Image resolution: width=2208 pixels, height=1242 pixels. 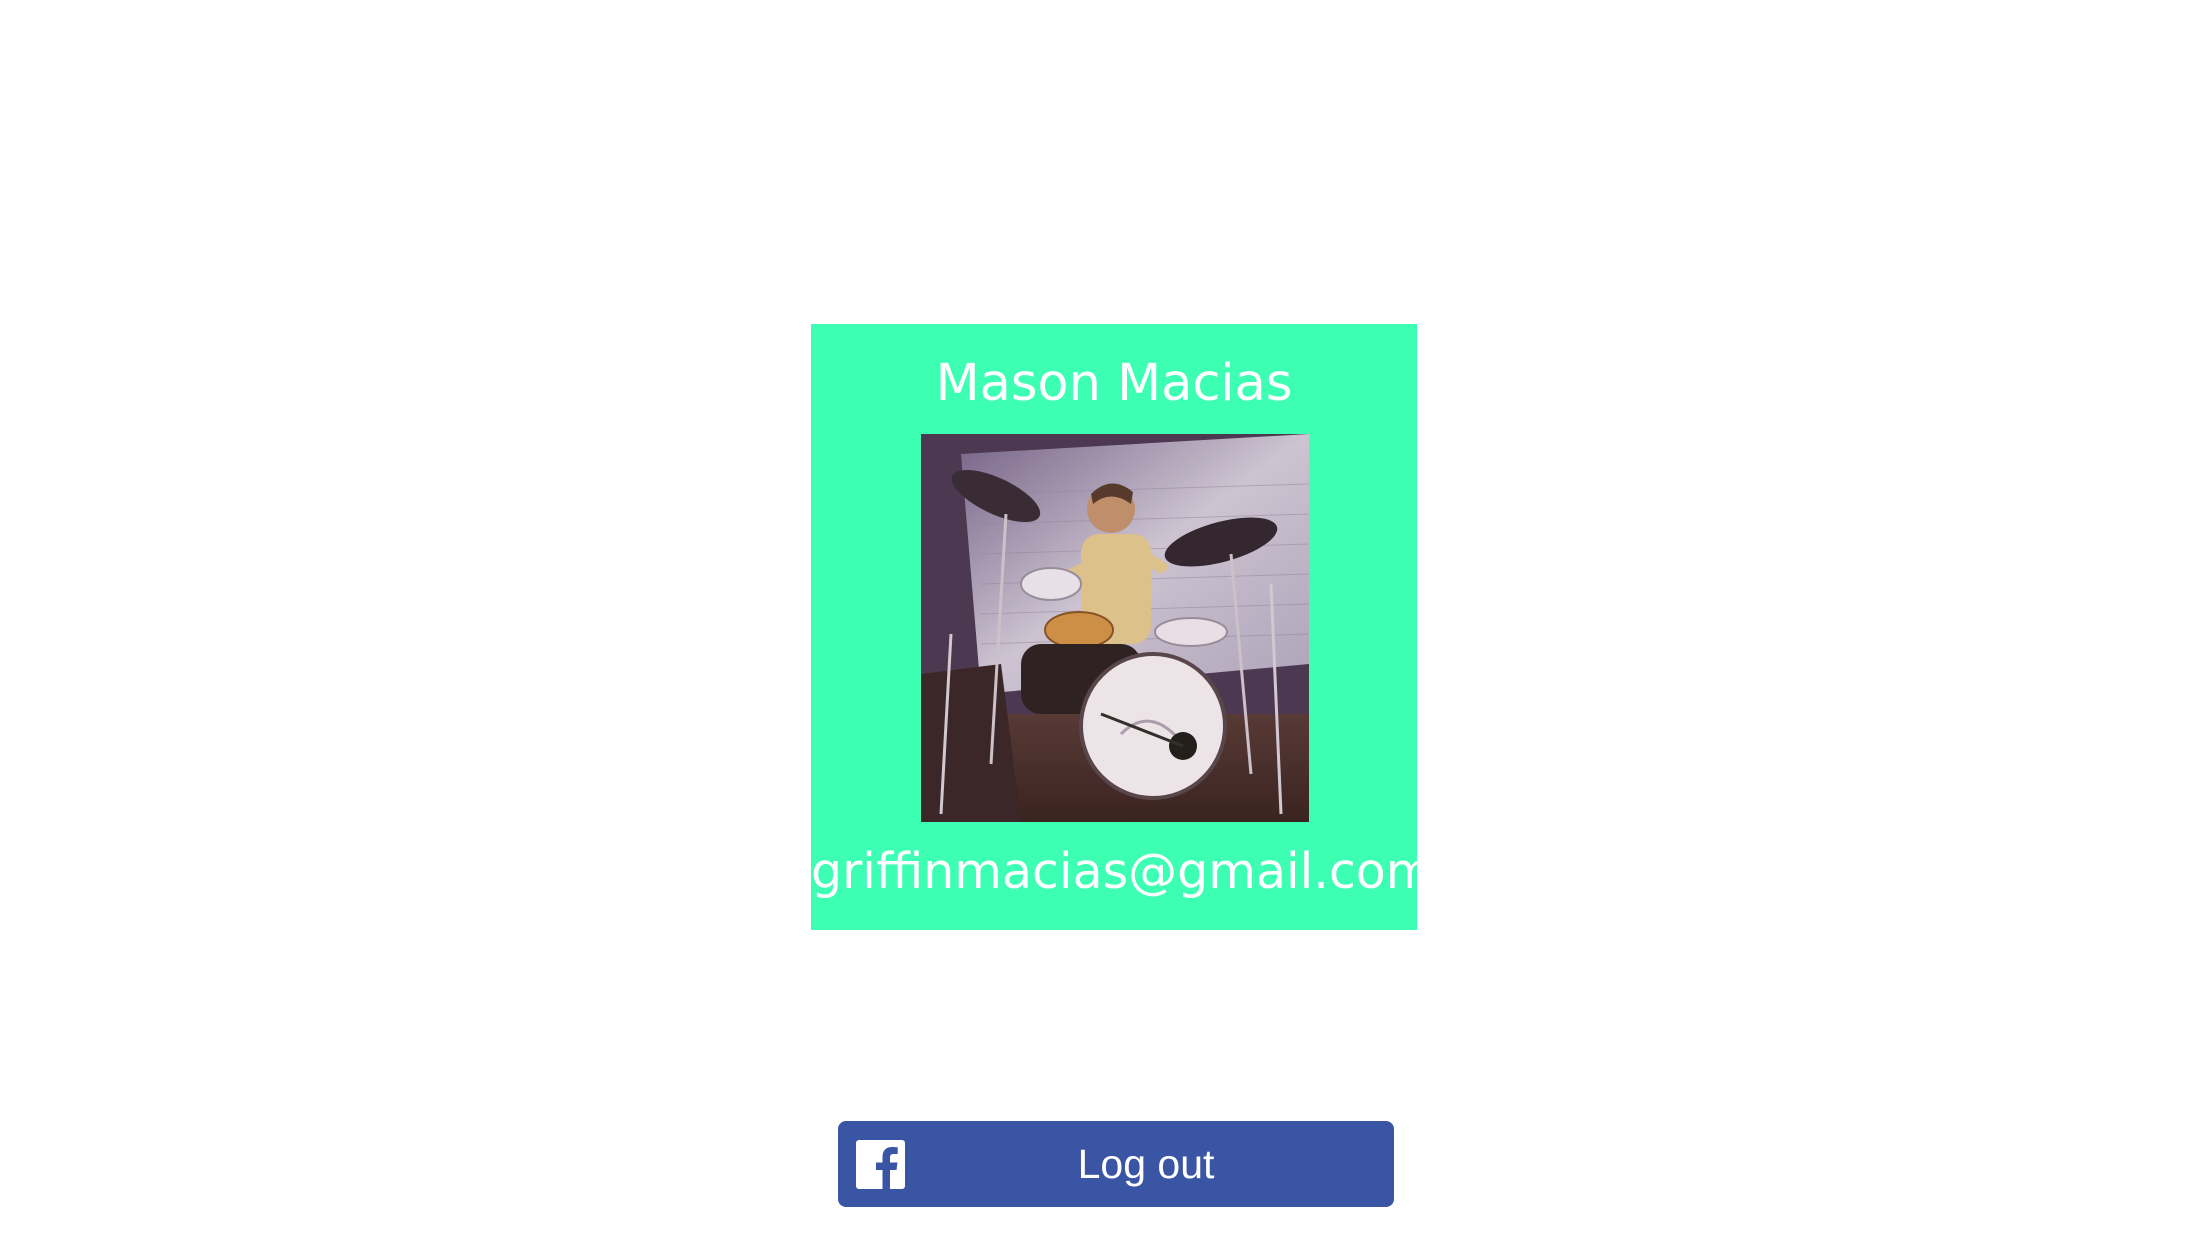 What do you see at coordinates (1122, 871) in the screenshot?
I see `profile-email: griffinmacias@gmail.com` at bounding box center [1122, 871].